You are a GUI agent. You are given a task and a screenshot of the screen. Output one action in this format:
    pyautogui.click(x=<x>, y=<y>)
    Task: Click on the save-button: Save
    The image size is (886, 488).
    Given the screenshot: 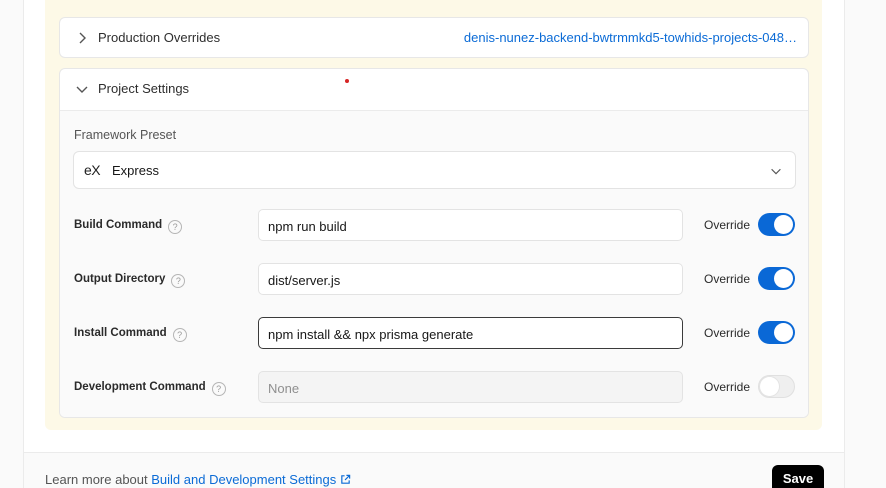 What is the action you would take?
    pyautogui.click(x=798, y=476)
    